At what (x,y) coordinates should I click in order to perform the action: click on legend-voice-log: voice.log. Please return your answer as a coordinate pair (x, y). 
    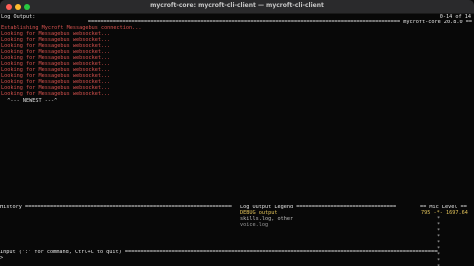
    Looking at the image, I should click on (254, 225).